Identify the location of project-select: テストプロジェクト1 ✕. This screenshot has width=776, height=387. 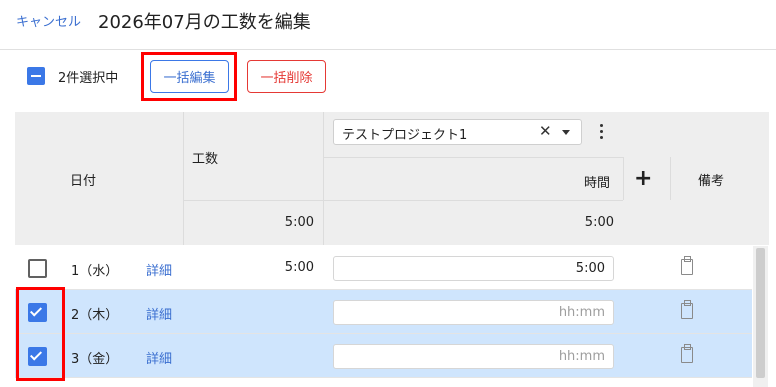
(457, 132).